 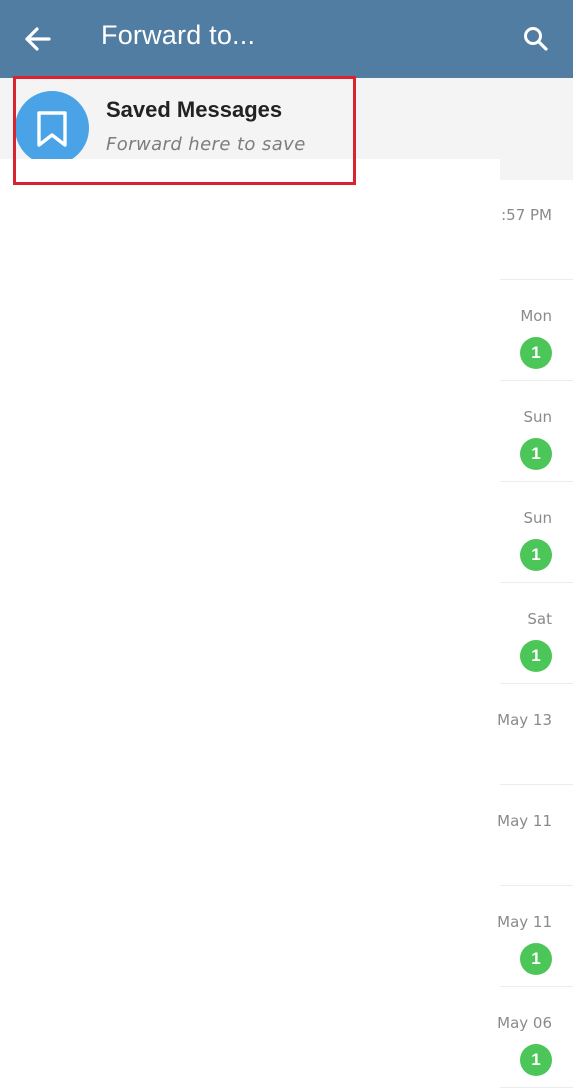 What do you see at coordinates (286, 735) in the screenshot?
I see `chat-row: May 13` at bounding box center [286, 735].